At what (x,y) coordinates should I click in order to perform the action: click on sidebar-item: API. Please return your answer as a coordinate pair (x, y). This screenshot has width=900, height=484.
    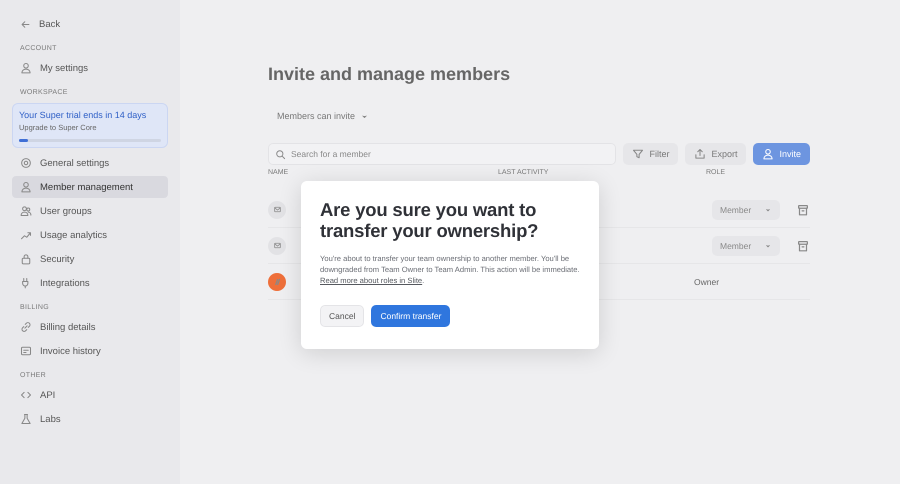
    Looking at the image, I should click on (90, 395).